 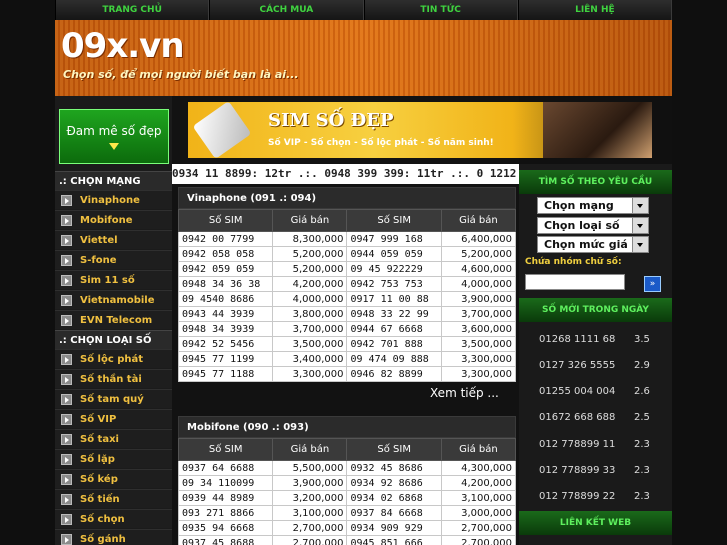 I want to click on menu-item-network-3: S-fone, so click(x=113, y=259).